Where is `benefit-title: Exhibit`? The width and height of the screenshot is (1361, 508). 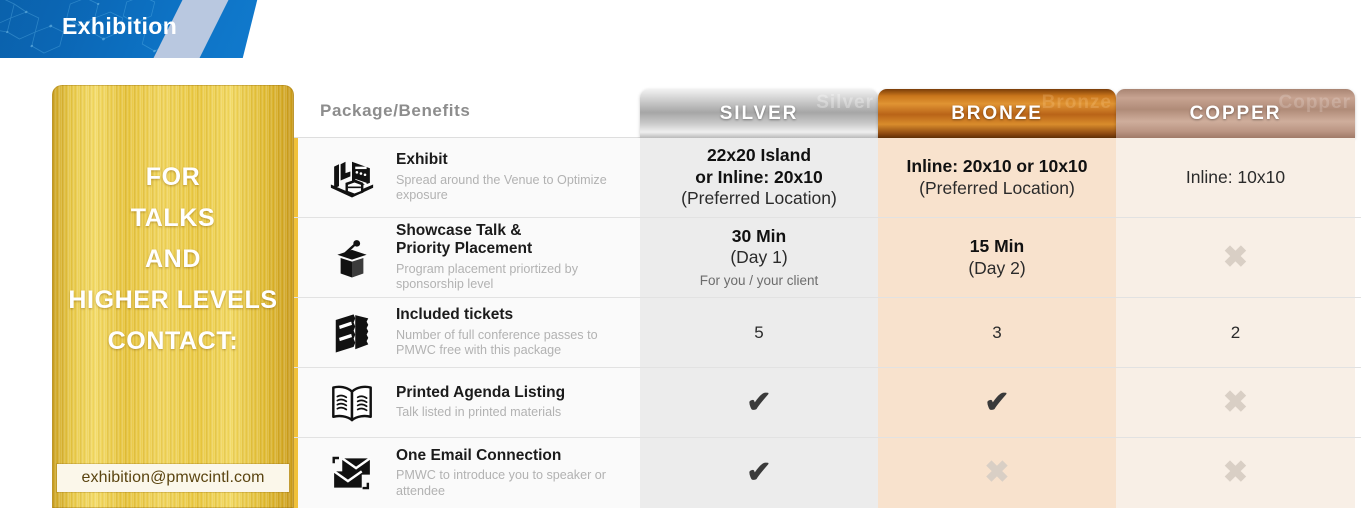
benefit-title: Exhibit is located at coordinates (422, 160).